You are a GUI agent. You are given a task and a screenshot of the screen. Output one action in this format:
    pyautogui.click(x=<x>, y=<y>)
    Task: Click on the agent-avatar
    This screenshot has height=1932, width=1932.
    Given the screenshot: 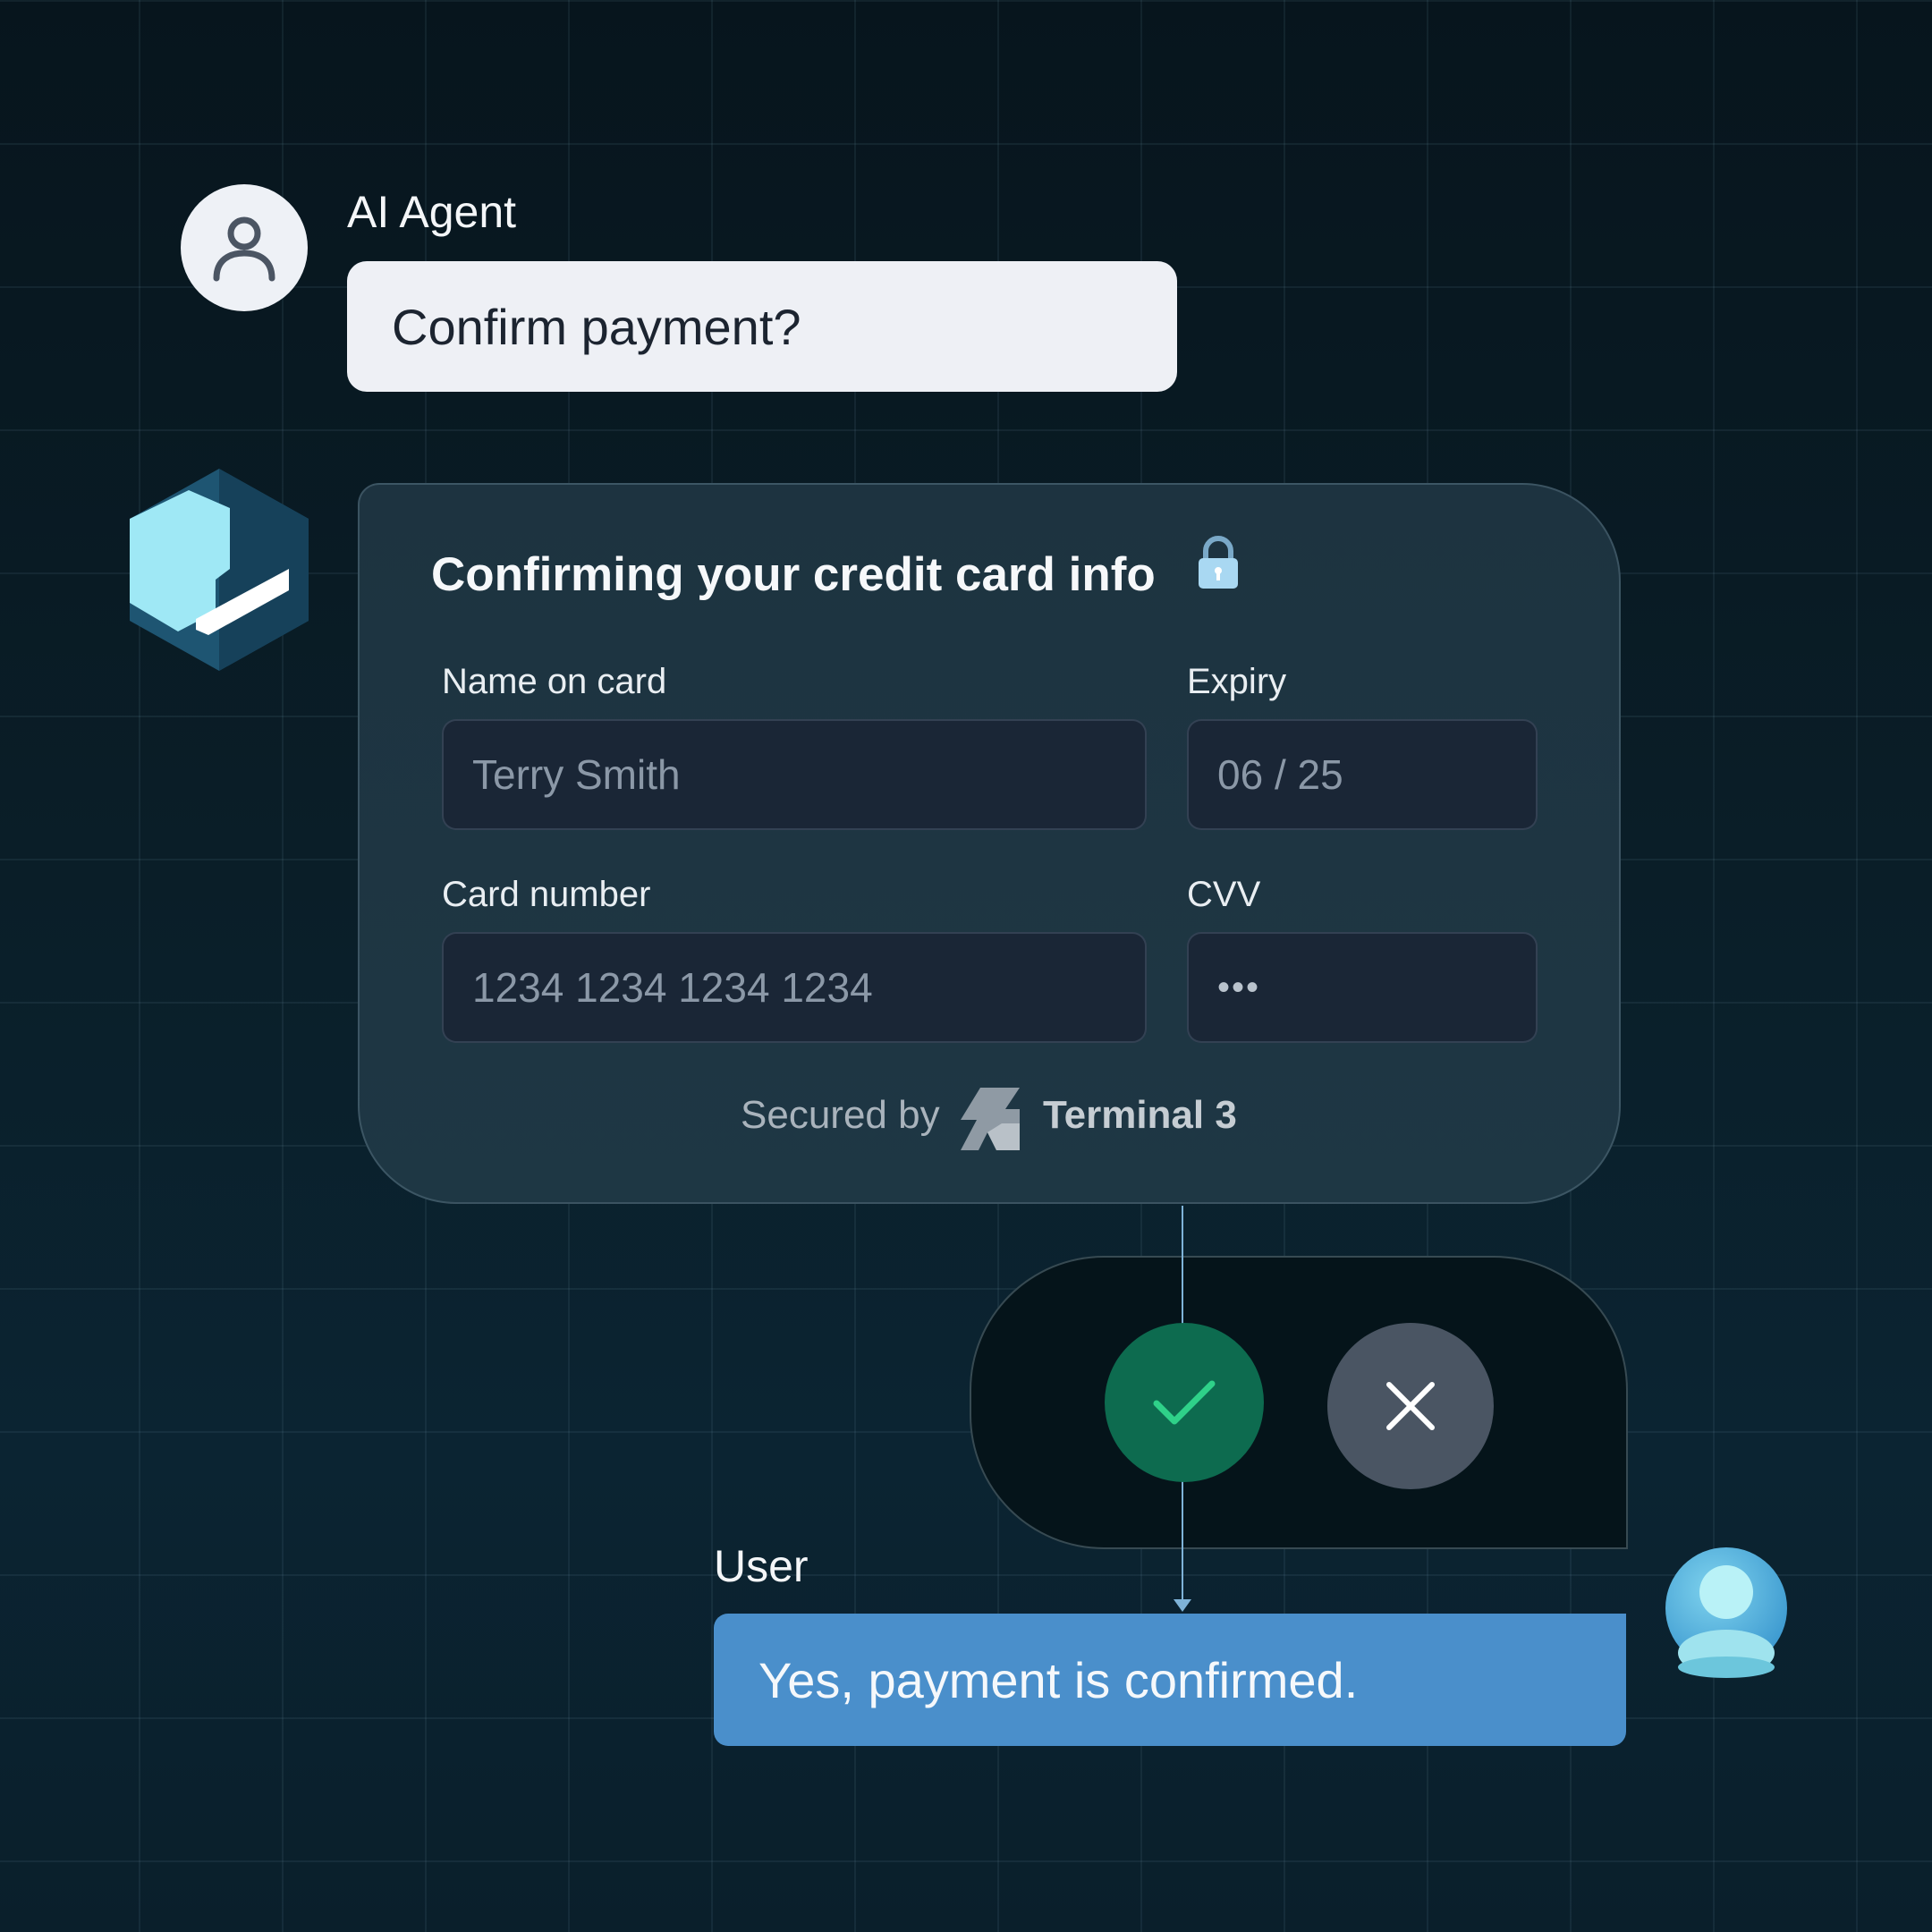 What is the action you would take?
    pyautogui.click(x=244, y=247)
    